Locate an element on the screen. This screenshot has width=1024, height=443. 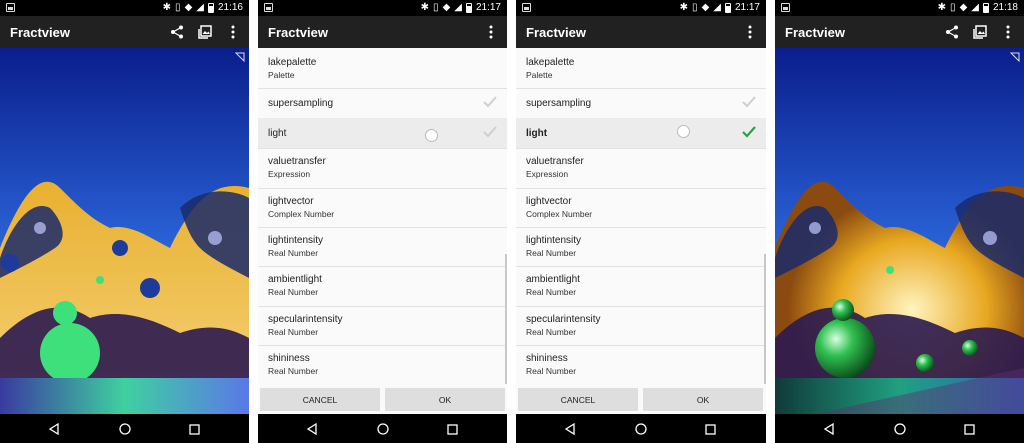
status-bar: ✱ ▯ ◆ ◢ 21:17 is located at coordinates (641, 8).